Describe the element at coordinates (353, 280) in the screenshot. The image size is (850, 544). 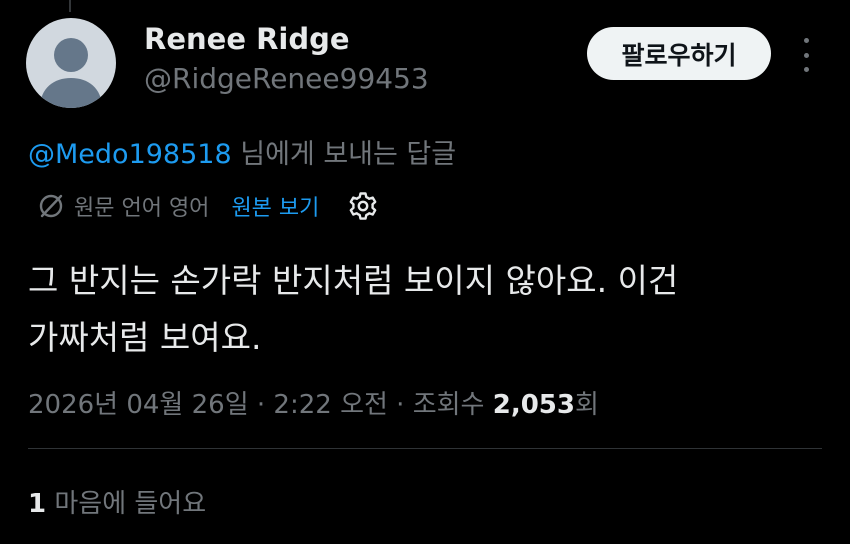
I see `tweet-text-line: 그 반지는 손가락 반지처럼 보이지 않아요. 이건` at that location.